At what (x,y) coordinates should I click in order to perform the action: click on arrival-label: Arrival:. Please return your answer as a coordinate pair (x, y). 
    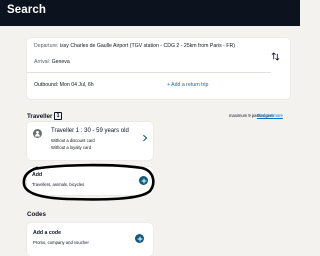
    Looking at the image, I should click on (42, 62).